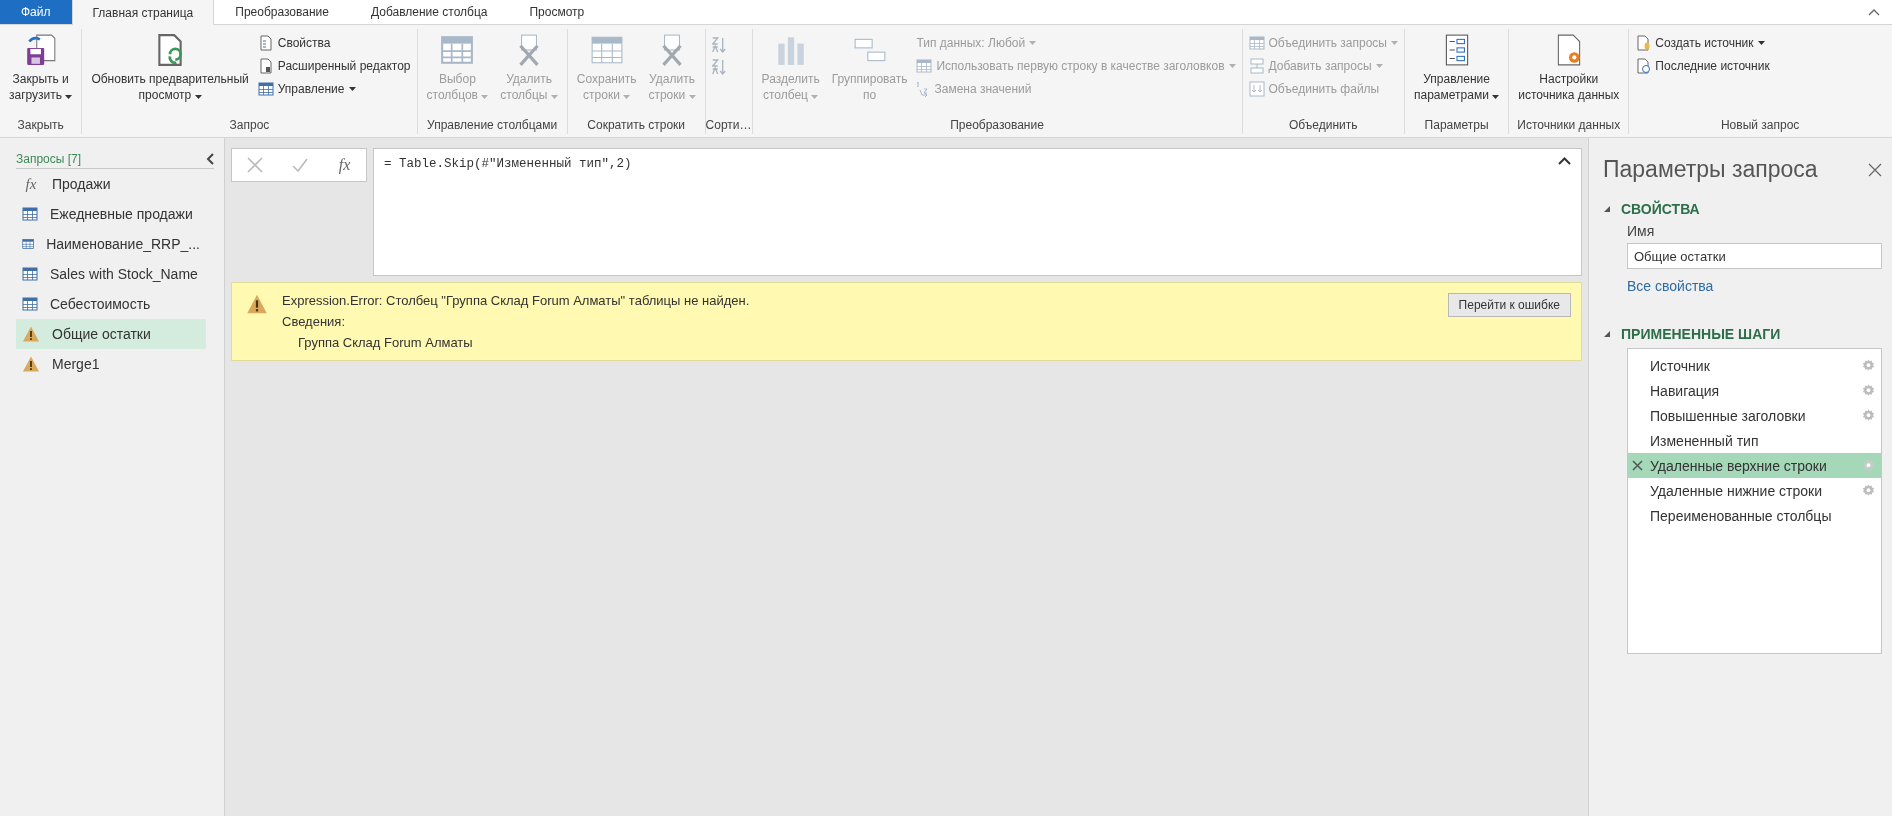 The height and width of the screenshot is (816, 1892). What do you see at coordinates (1754, 490) in the screenshot?
I see `applied-step: Удаленные нижние строки` at bounding box center [1754, 490].